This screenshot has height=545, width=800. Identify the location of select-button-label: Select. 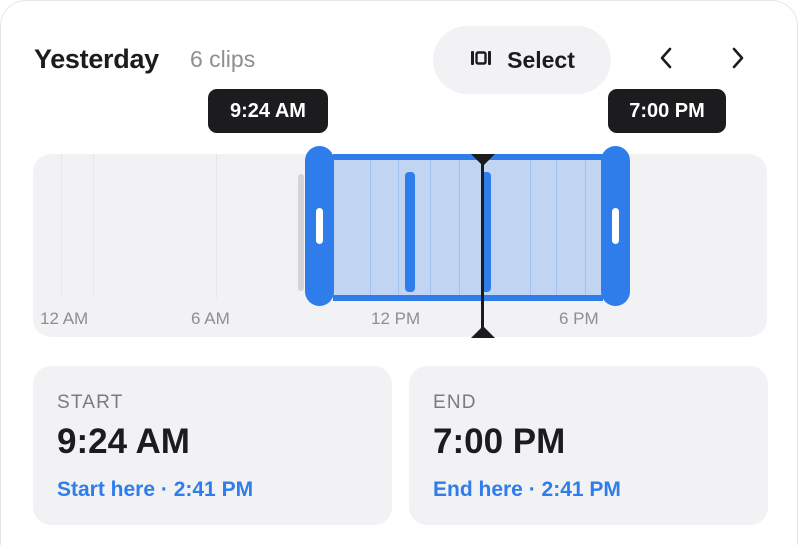
(541, 59).